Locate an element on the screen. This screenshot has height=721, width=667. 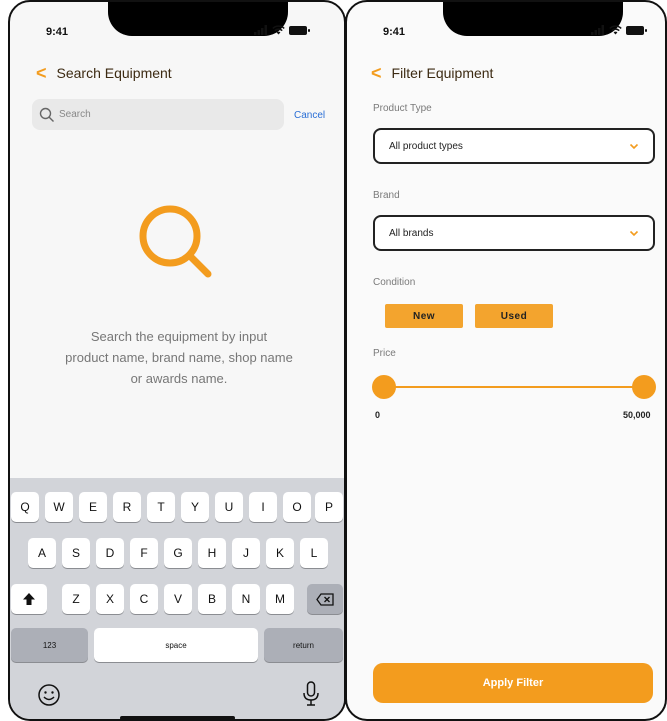
search-input: Search is located at coordinates (158, 114).